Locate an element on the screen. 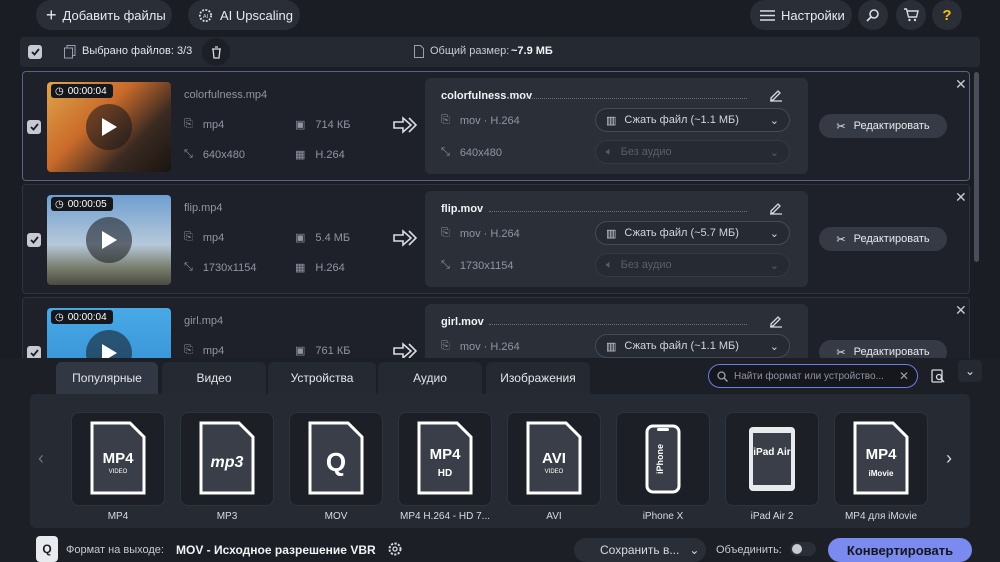 The height and width of the screenshot is (562, 1000). ai-upscaling-button: AI AI Upscaling is located at coordinates (244, 15).